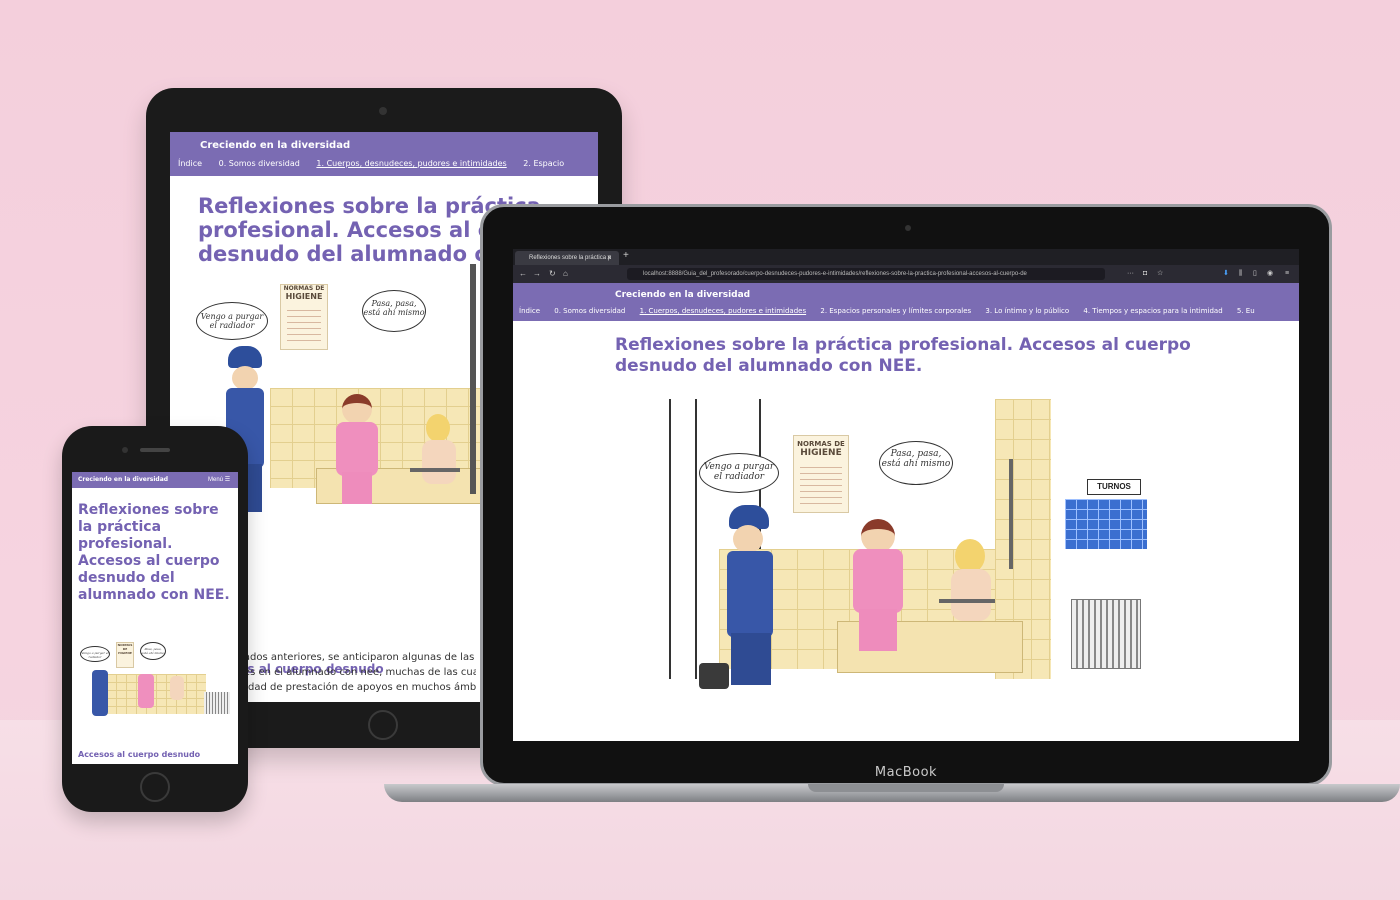 The height and width of the screenshot is (900, 1400). What do you see at coordinates (626, 255) in the screenshot?
I see `new-tab-icon: +` at bounding box center [626, 255].